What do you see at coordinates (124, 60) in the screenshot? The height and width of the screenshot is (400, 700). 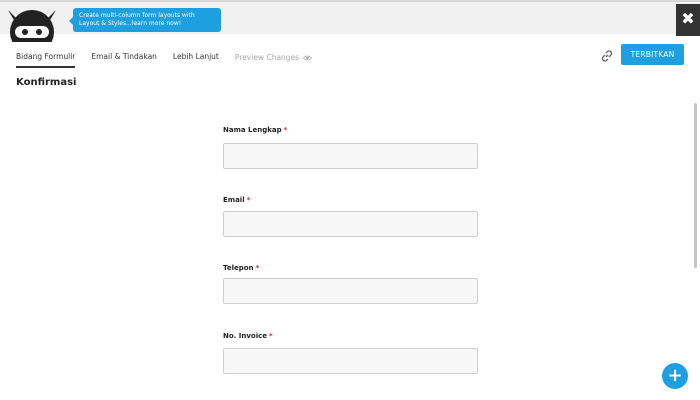 I see `tab-email-tindakan: Email & Tindakan` at bounding box center [124, 60].